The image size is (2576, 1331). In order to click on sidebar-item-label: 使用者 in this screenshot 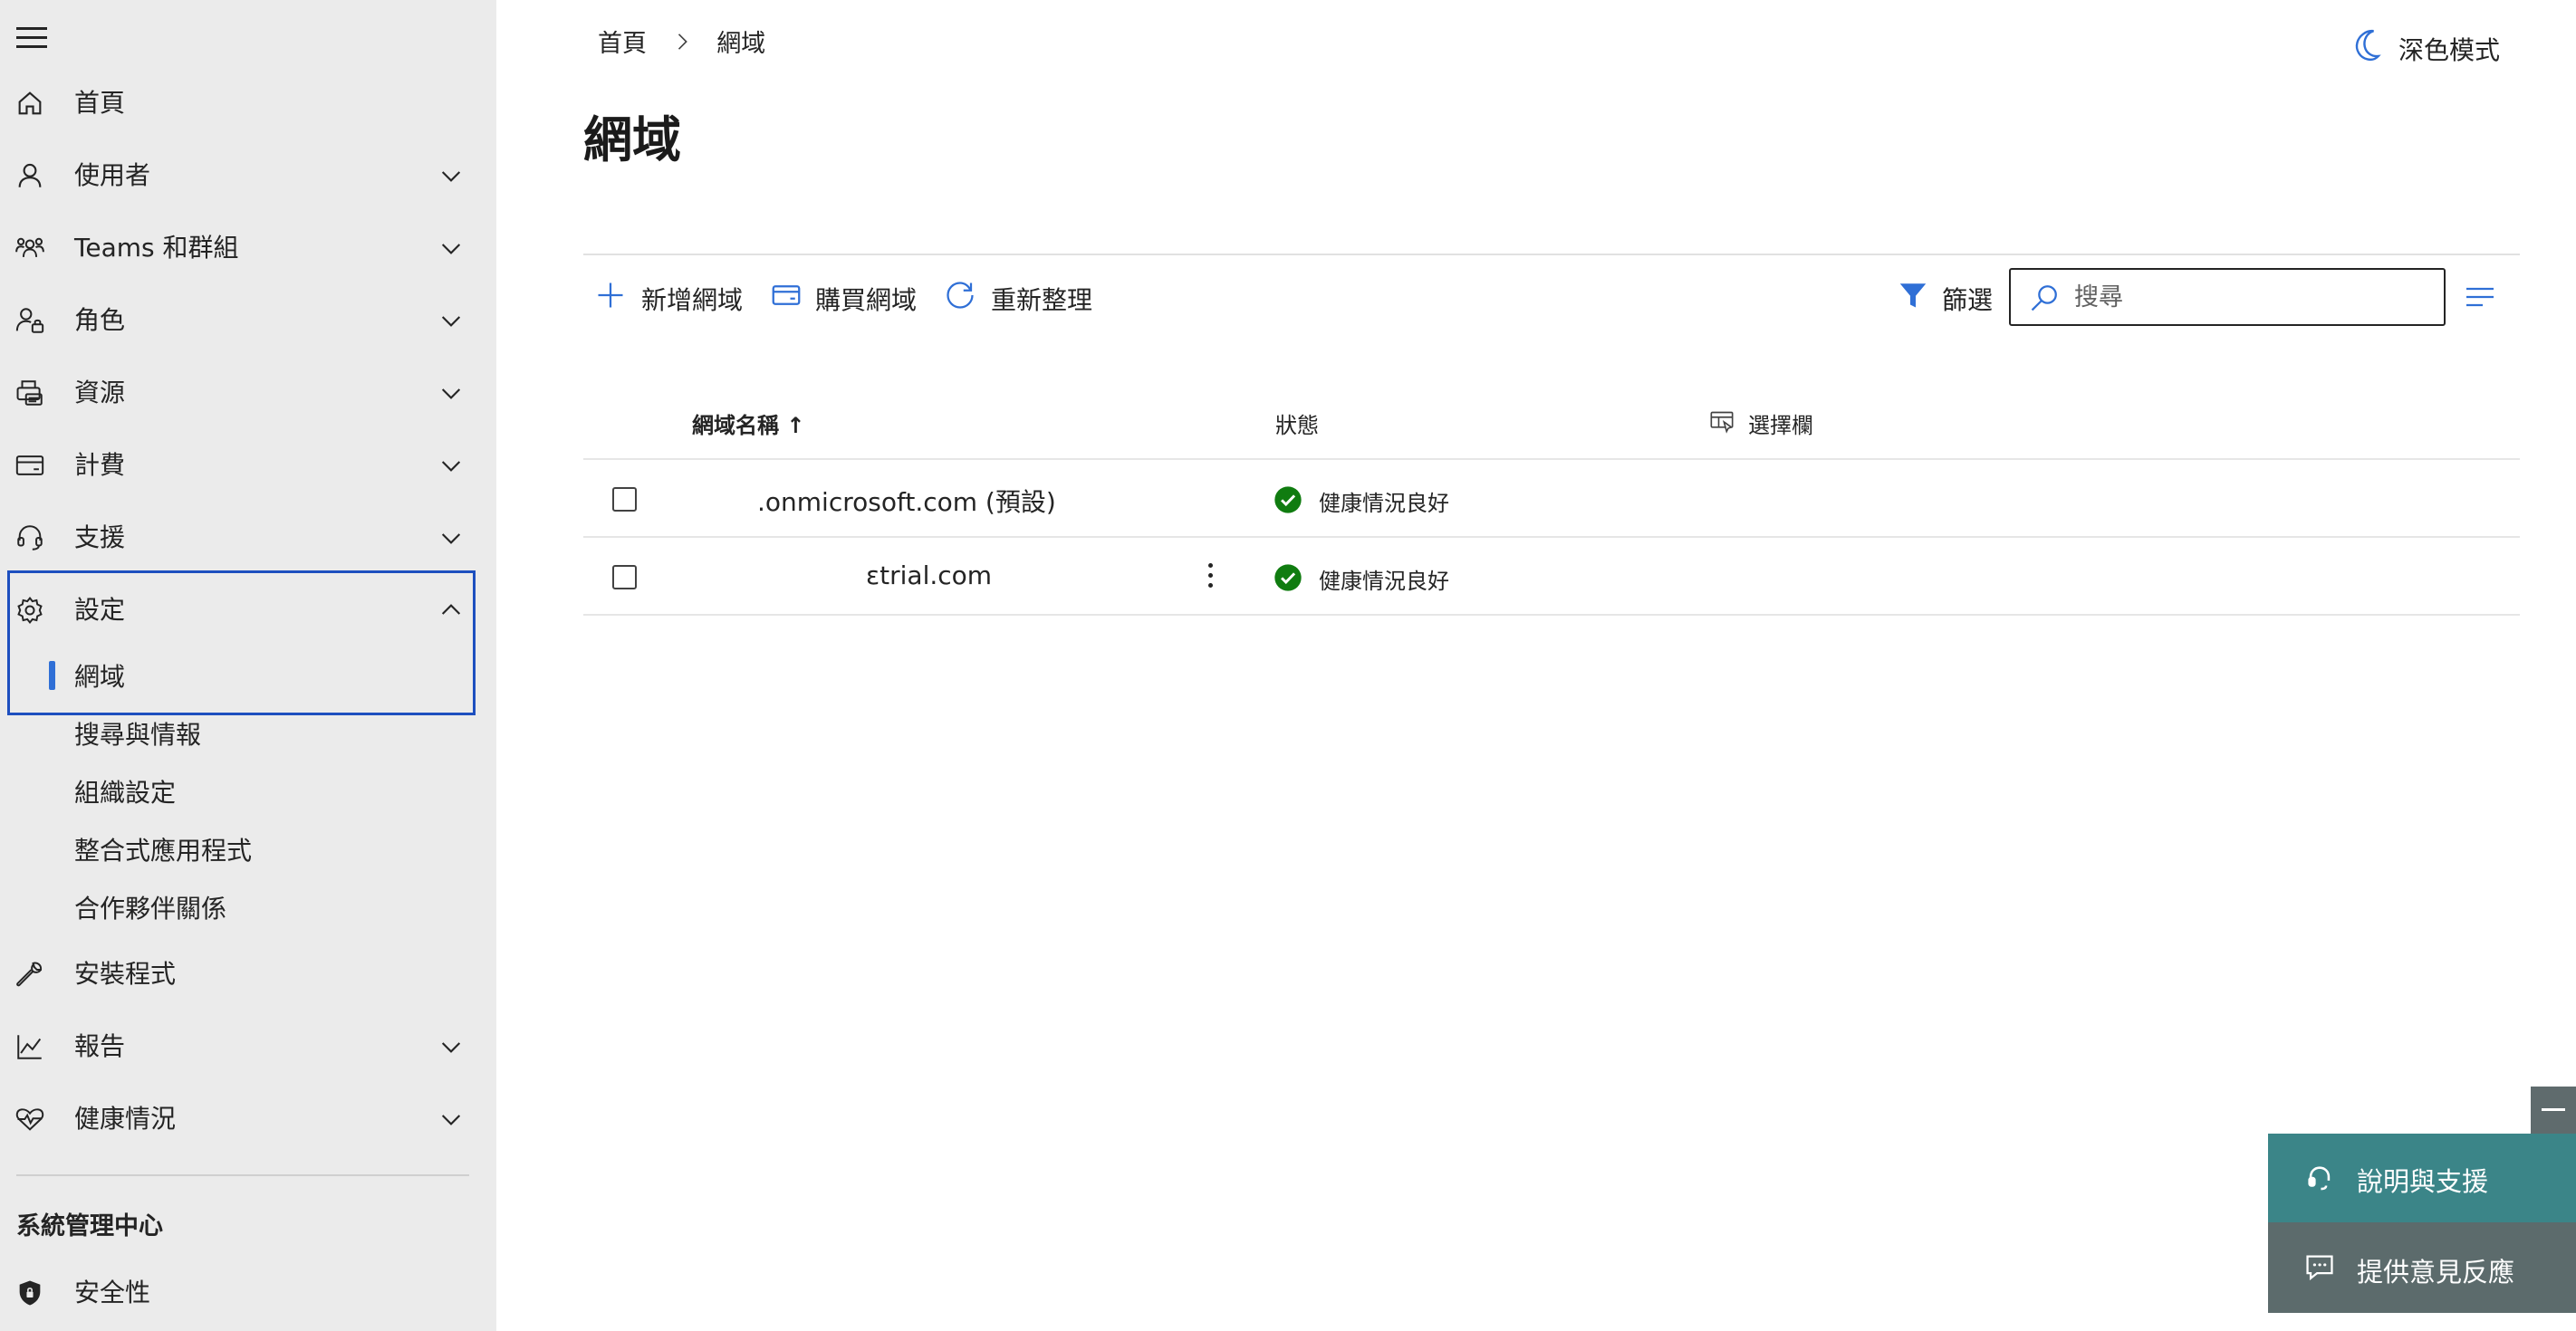, I will do `click(112, 175)`.